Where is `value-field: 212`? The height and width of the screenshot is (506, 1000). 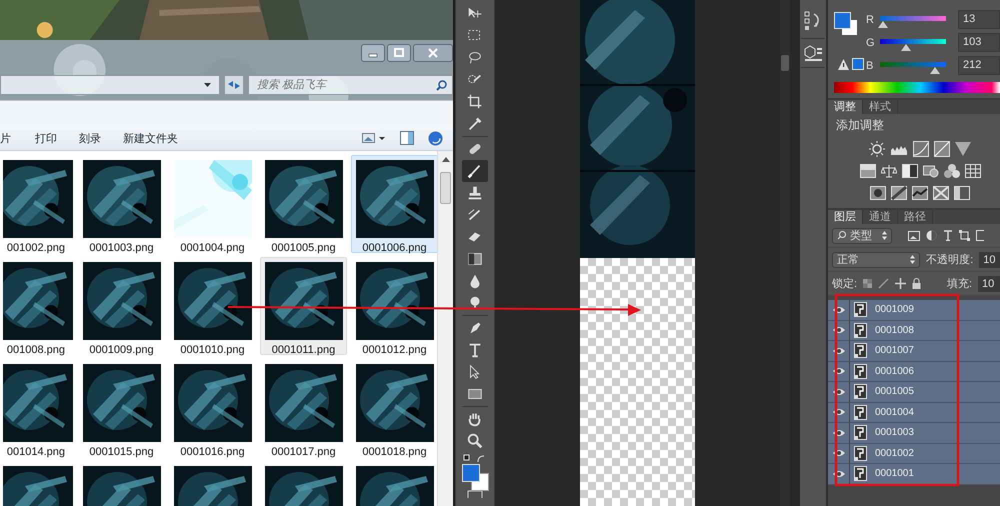
value-field: 212 is located at coordinates (979, 65).